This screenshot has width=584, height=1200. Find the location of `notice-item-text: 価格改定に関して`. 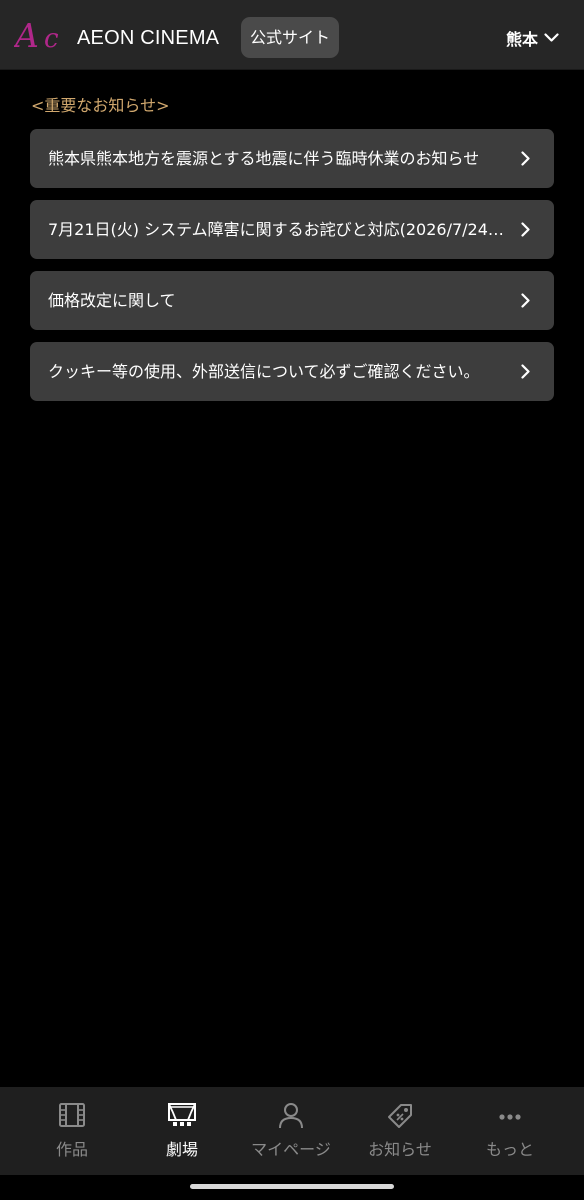

notice-item-text: 価格改定に関して is located at coordinates (112, 300).